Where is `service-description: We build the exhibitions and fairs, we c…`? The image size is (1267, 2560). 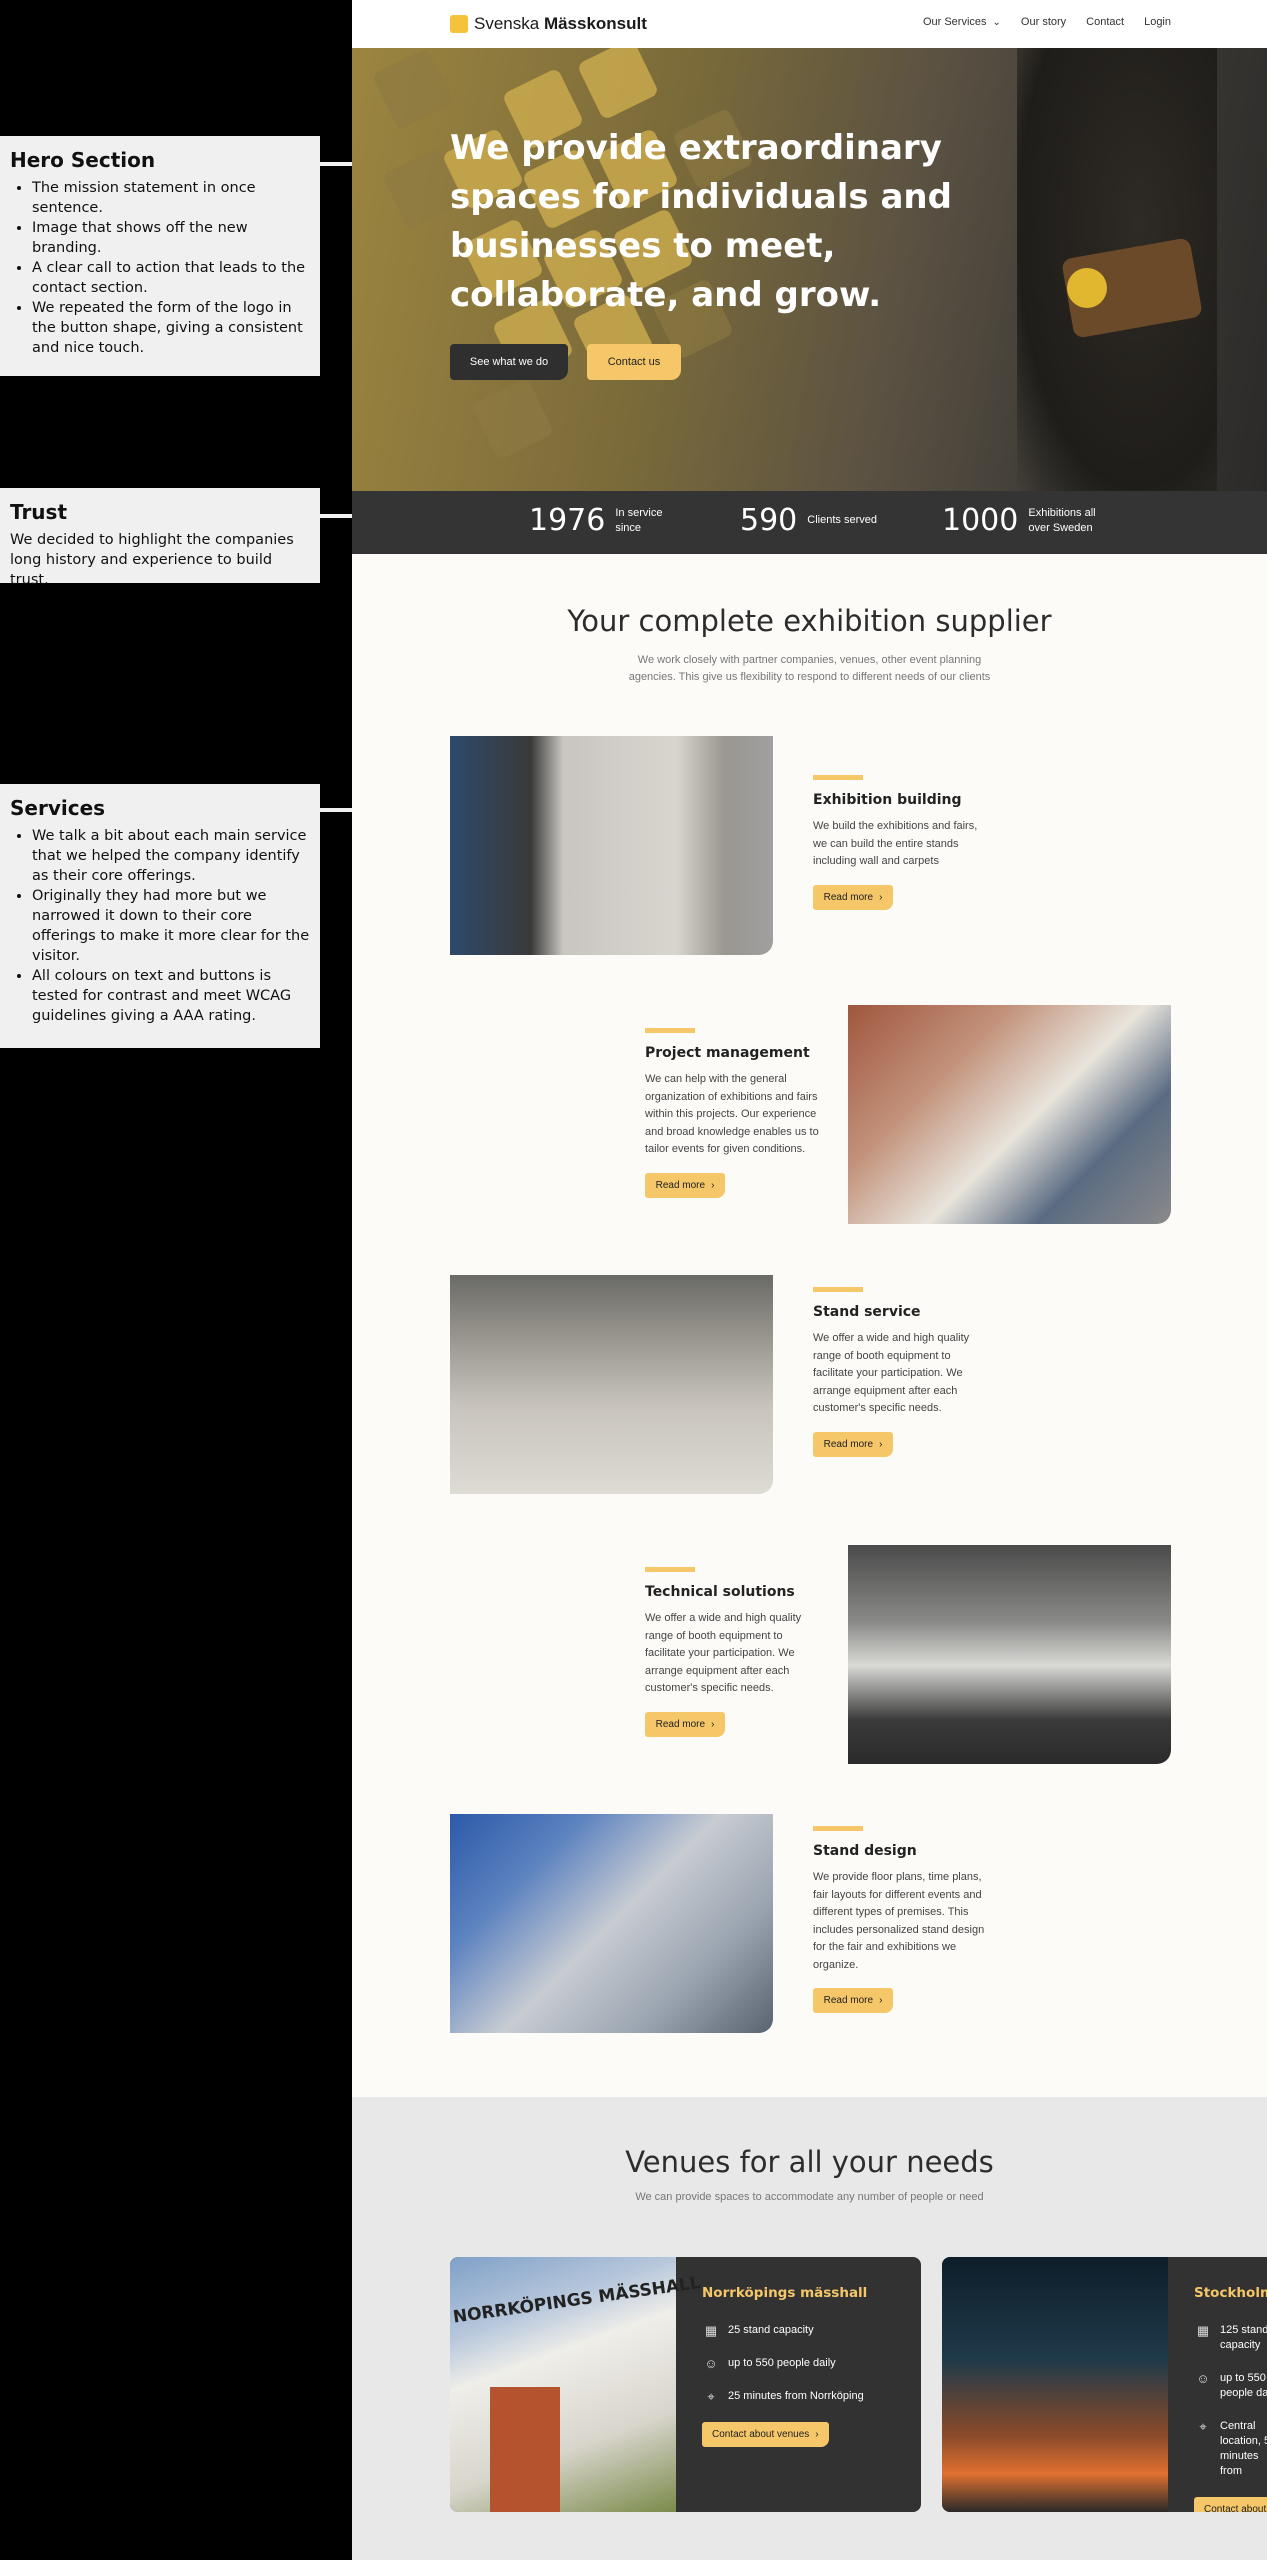
service-description: We build the exhibitions and fairs, we c… is located at coordinates (895, 843).